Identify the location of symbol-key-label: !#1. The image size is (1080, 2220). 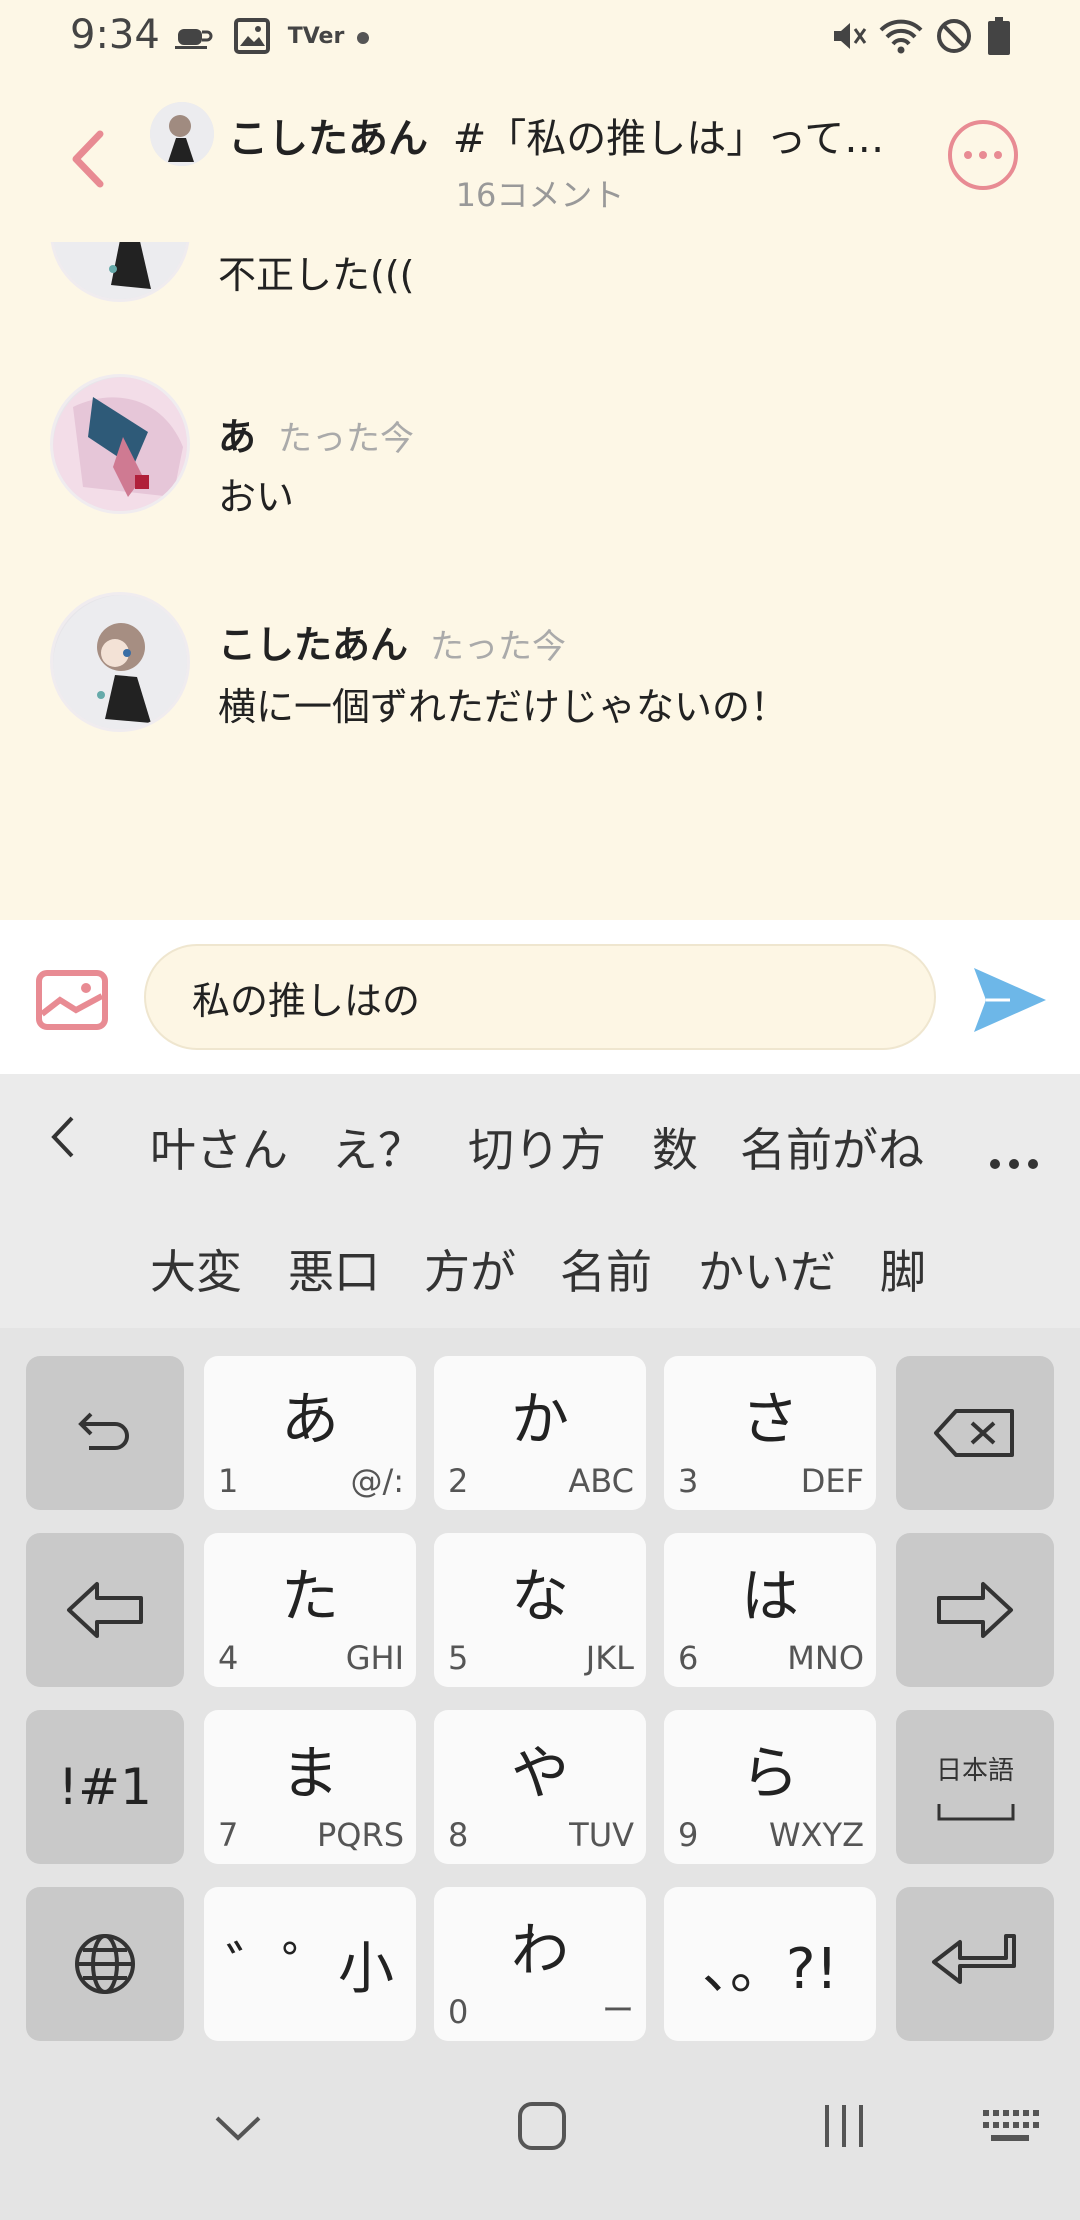
(105, 1787).